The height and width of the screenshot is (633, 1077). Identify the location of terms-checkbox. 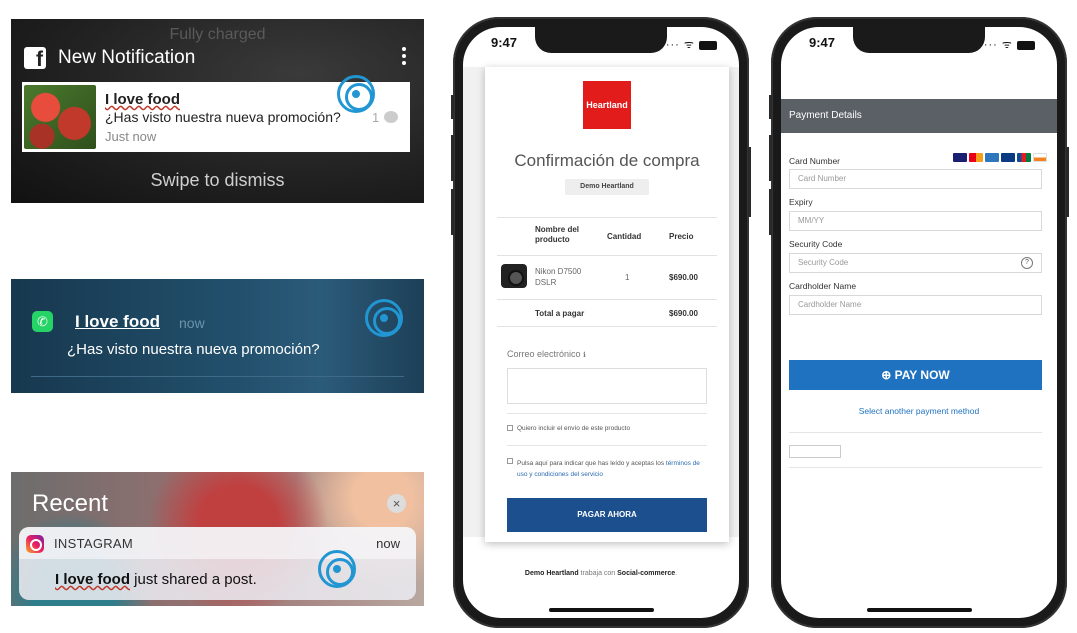
(510, 461).